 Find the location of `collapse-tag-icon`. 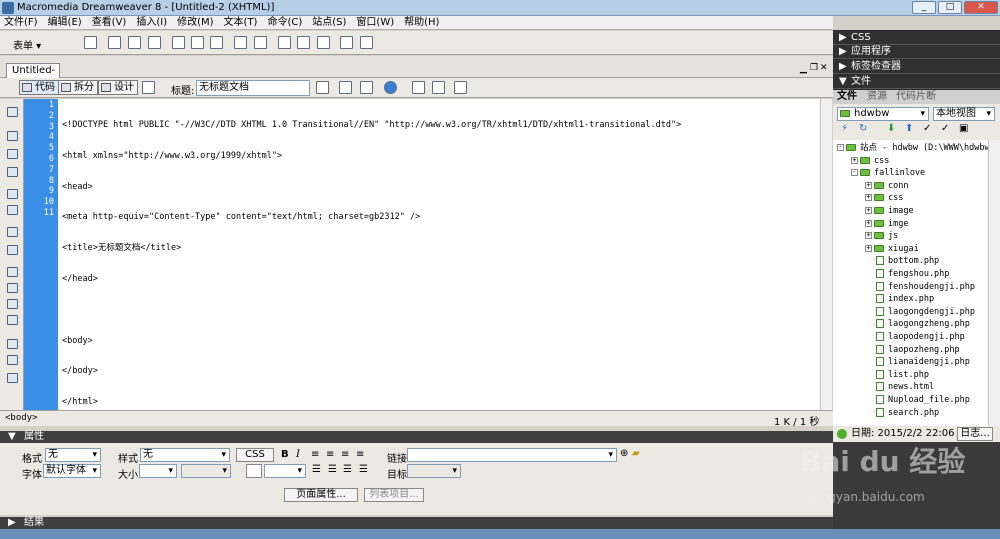

collapse-tag-icon is located at coordinates (12, 136).